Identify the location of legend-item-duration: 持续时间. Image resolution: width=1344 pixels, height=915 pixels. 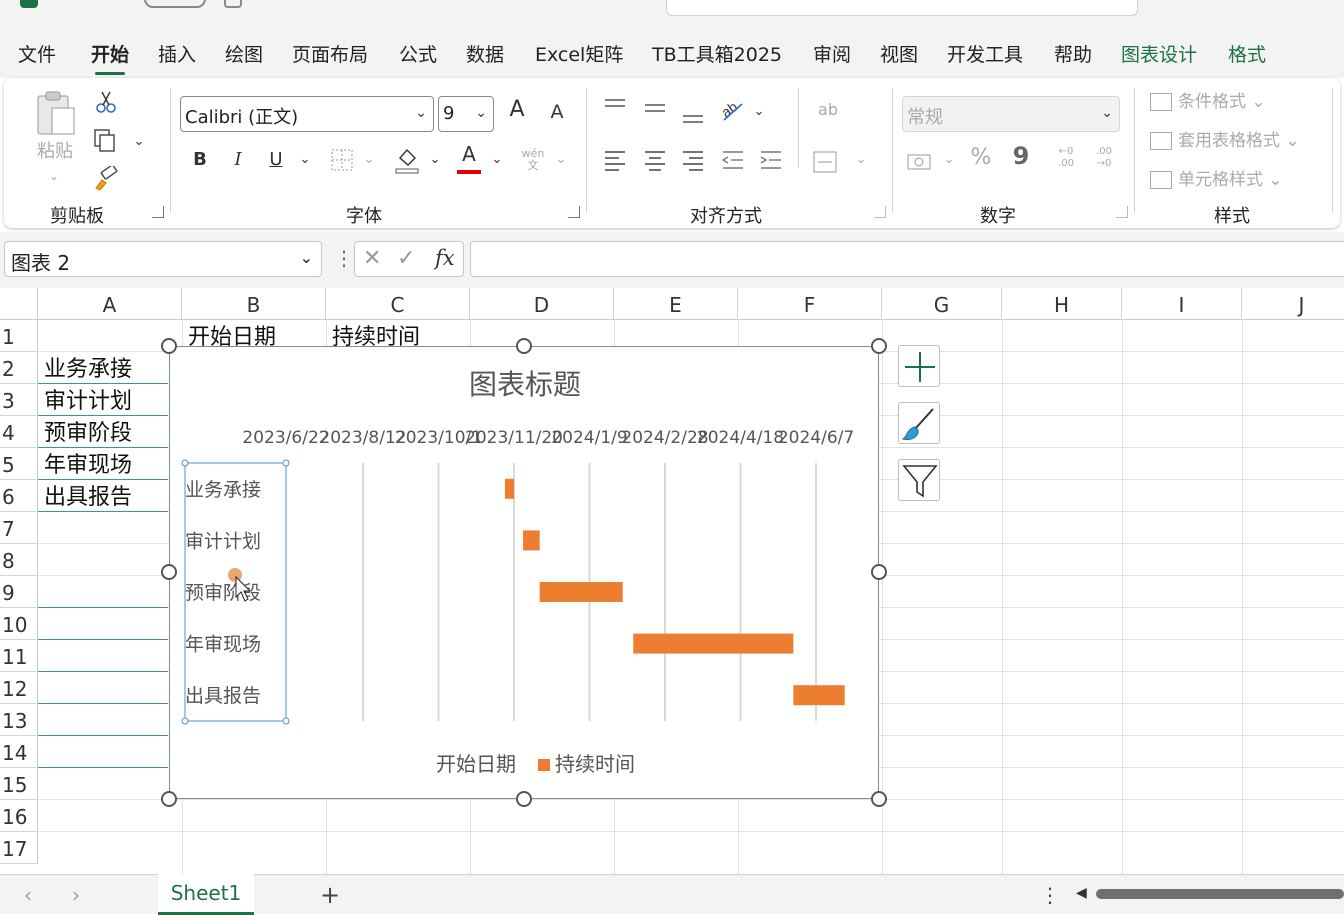
(595, 764).